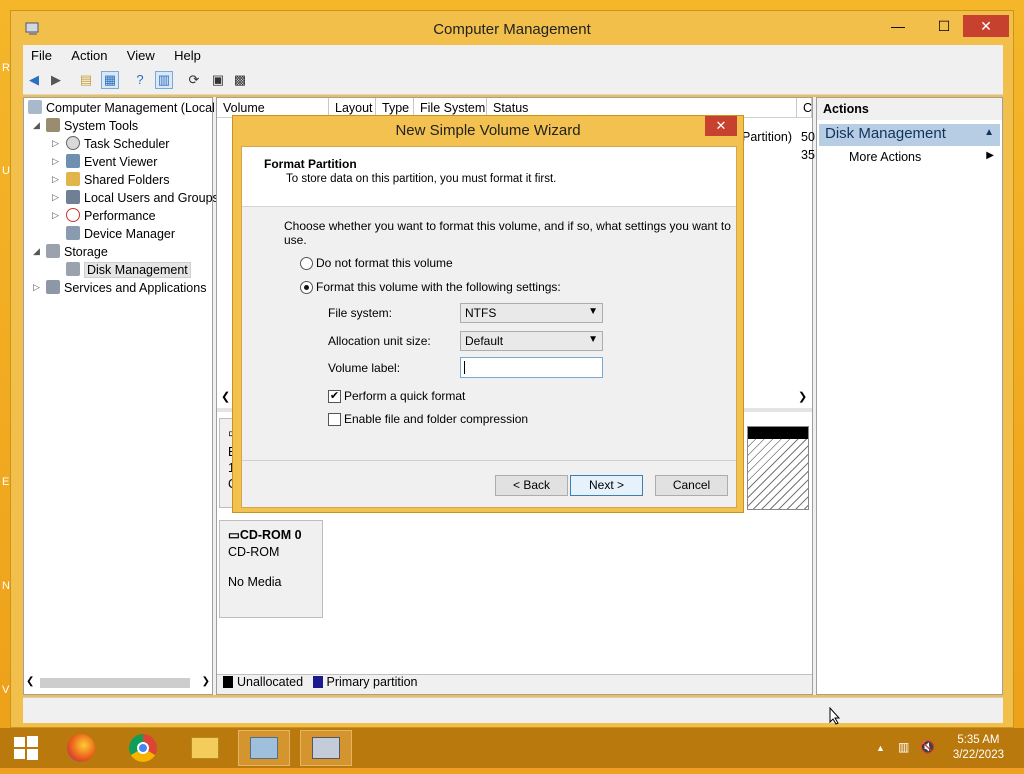 This screenshot has height=774, width=1024. Describe the element at coordinates (721, 126) in the screenshot. I see `dialog-close-button: ✕` at that location.